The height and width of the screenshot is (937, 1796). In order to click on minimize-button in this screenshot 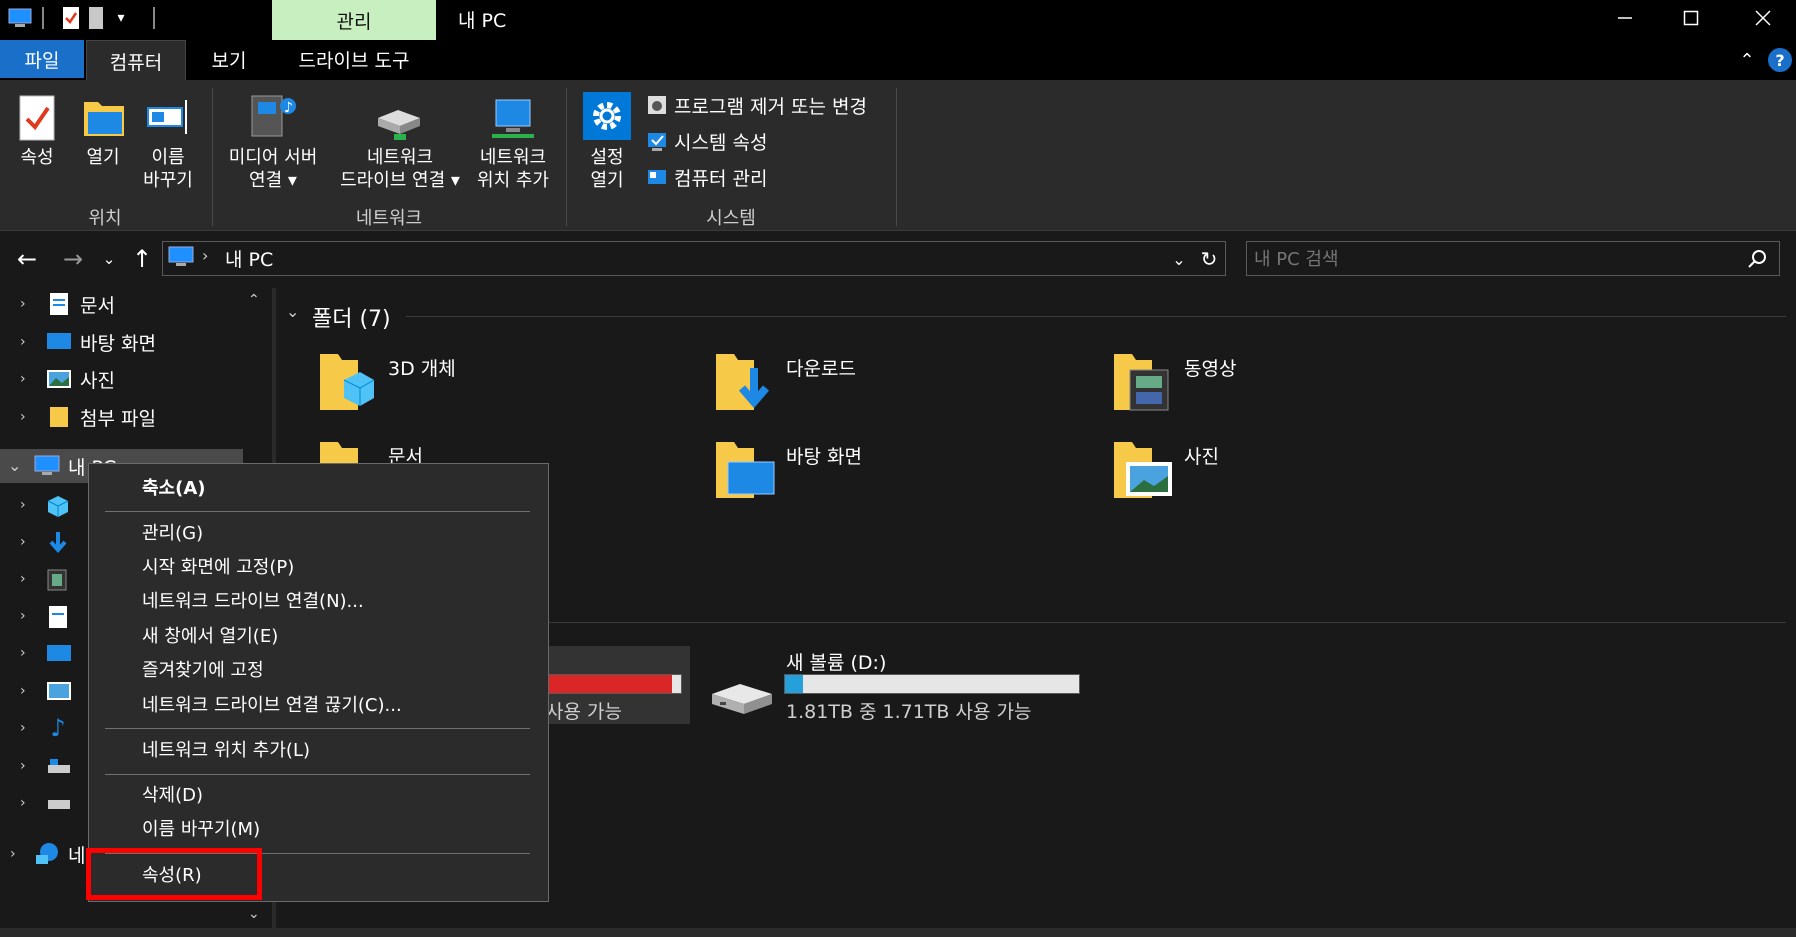, I will do `click(1625, 18)`.